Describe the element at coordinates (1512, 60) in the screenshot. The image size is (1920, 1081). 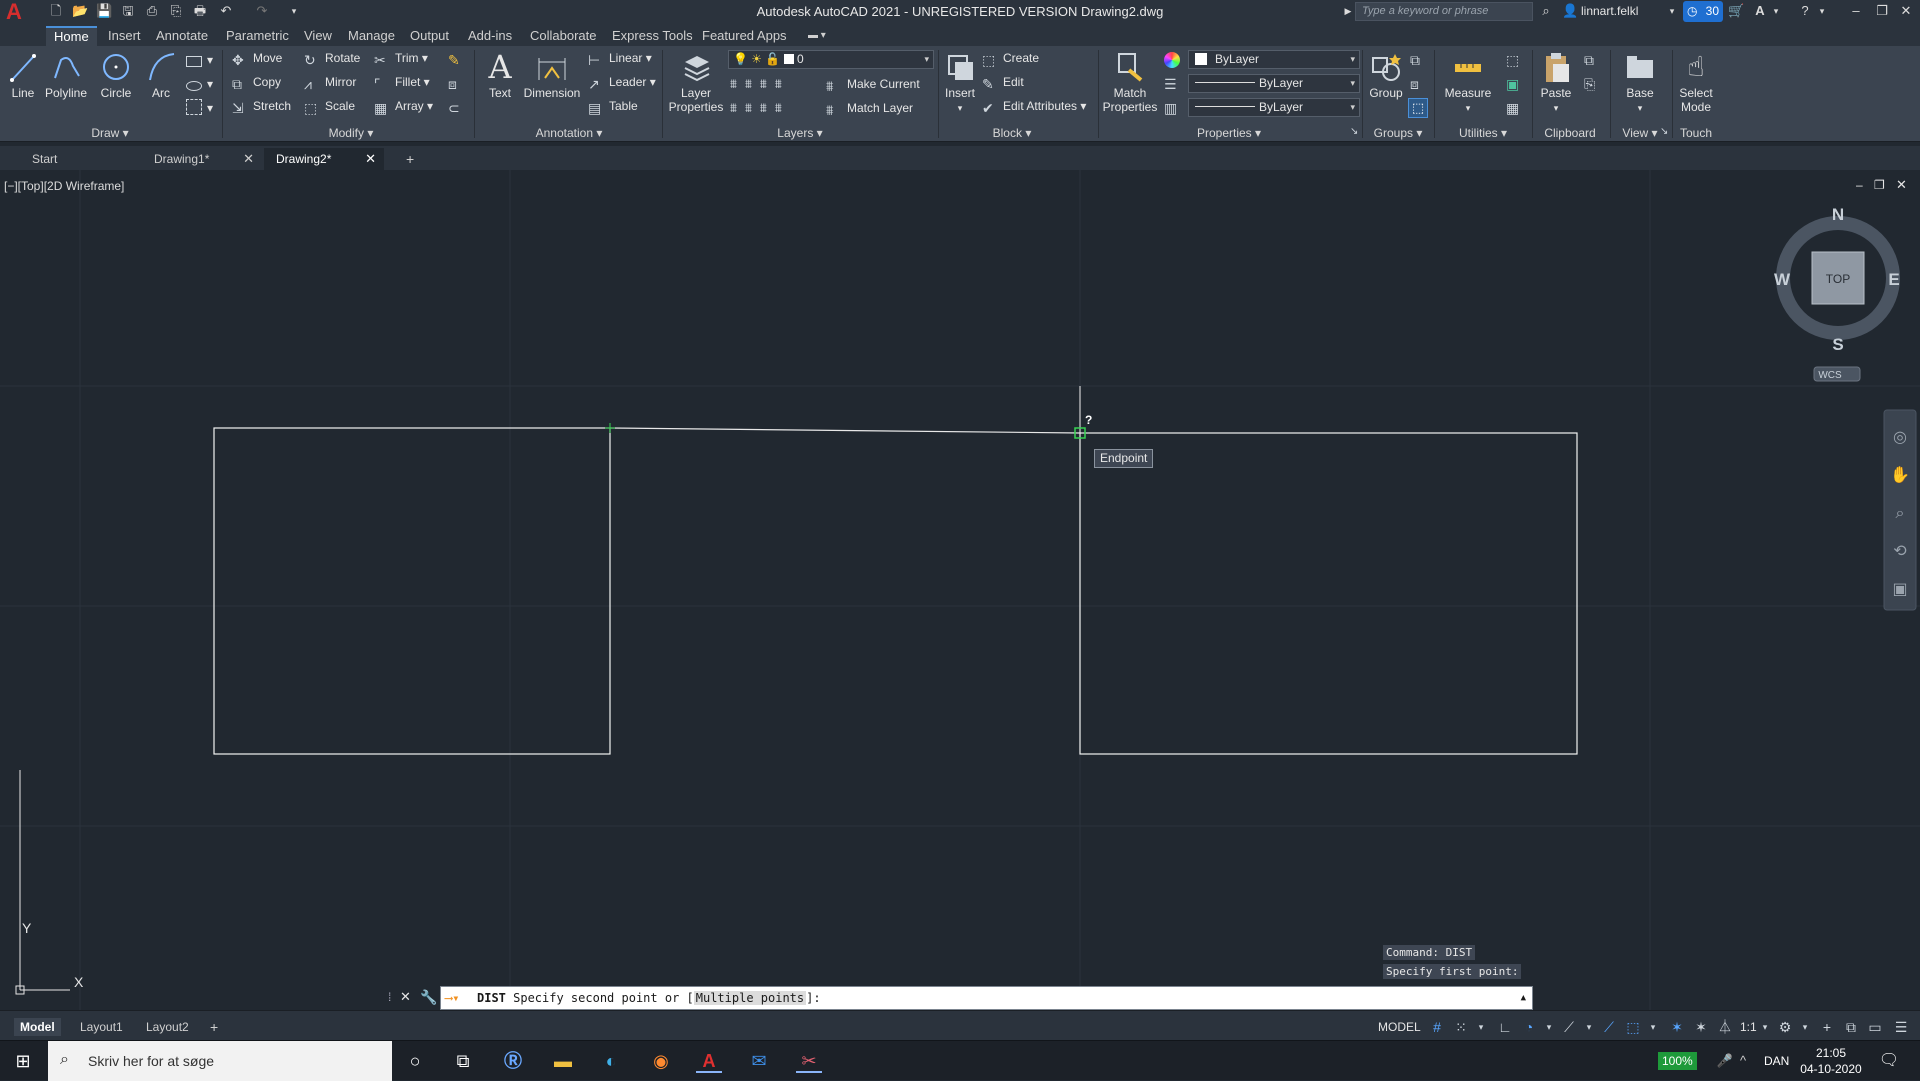
I see `quick-select-icon: ⬚` at that location.